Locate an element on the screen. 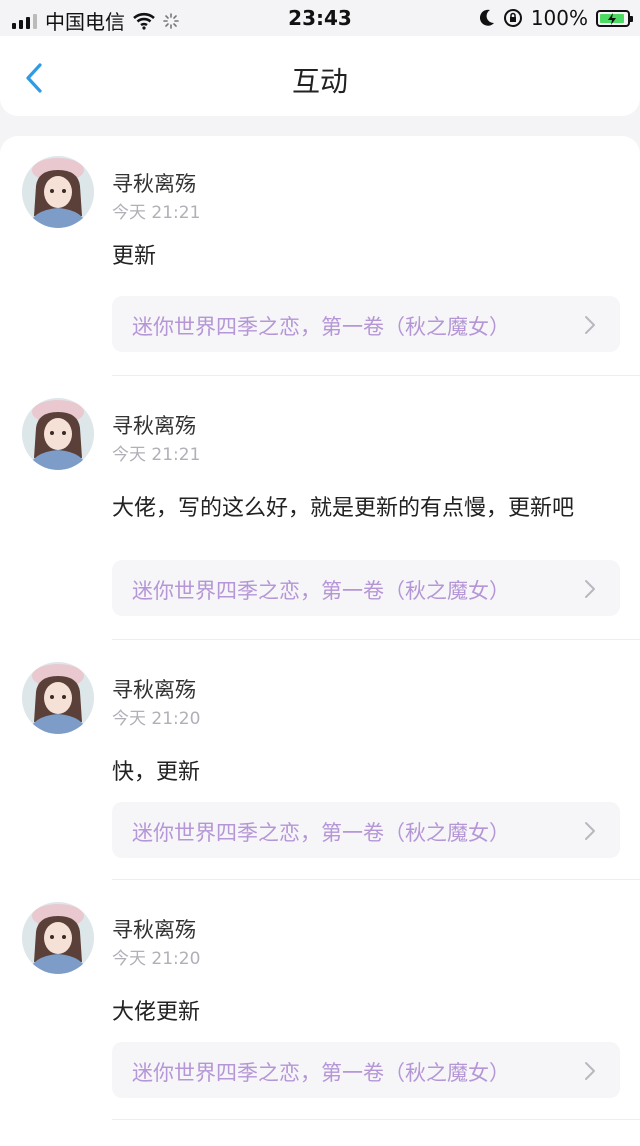 This screenshot has width=640, height=1146. status-right: 100% is located at coordinates (556, 18).